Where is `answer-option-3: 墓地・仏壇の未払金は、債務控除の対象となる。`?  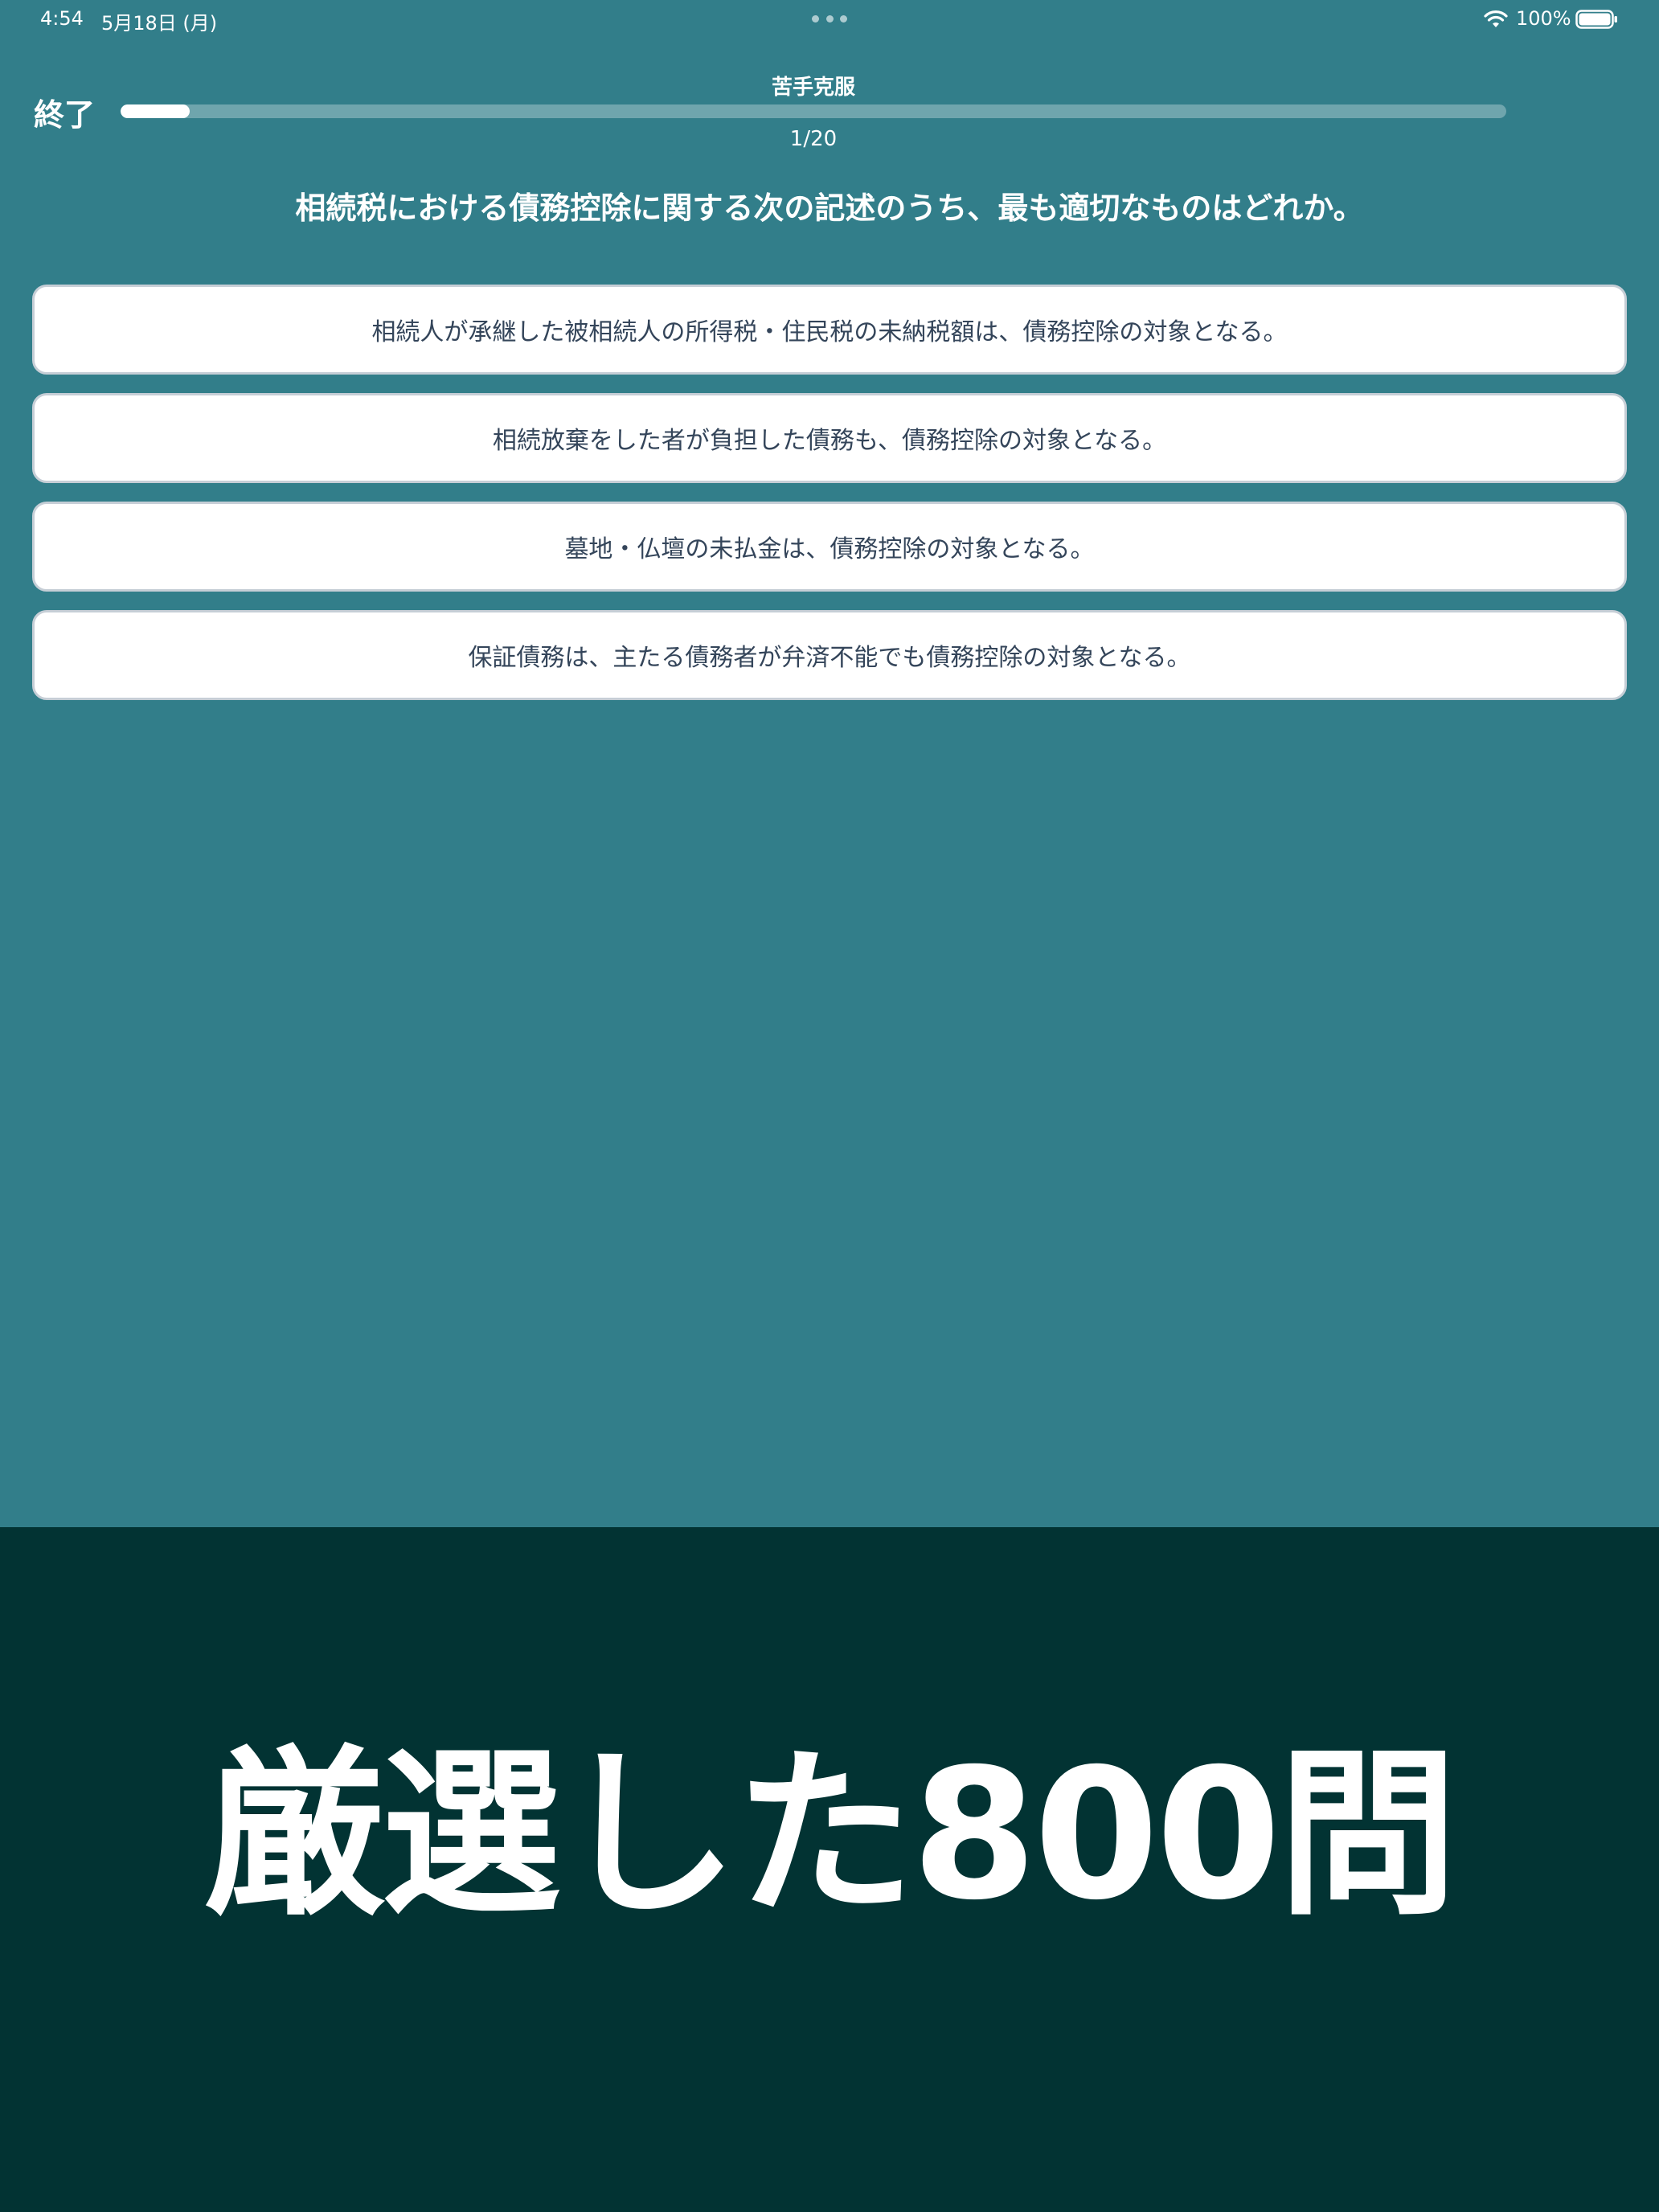 answer-option-3: 墓地・仏壇の未払金は、債務控除の対象となる。 is located at coordinates (829, 547).